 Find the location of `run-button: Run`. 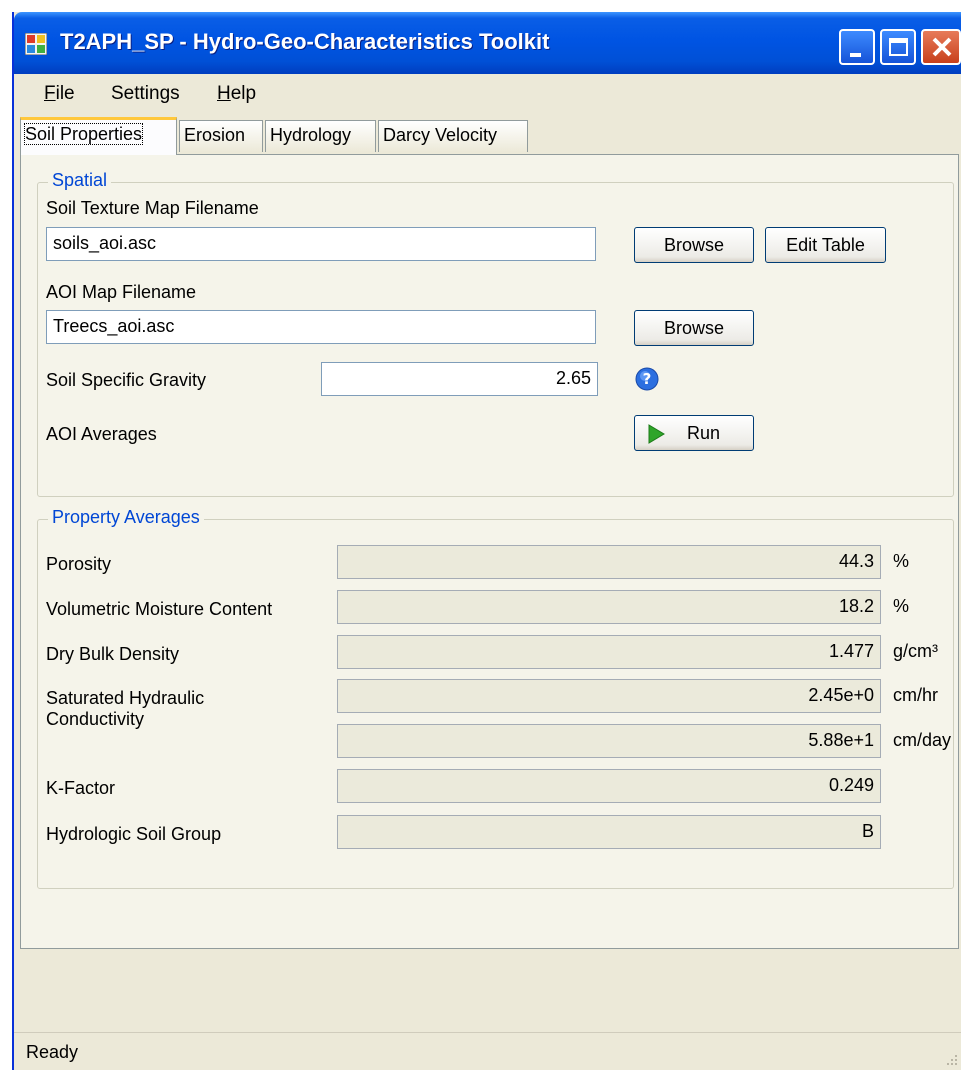

run-button: Run is located at coordinates (694, 433).